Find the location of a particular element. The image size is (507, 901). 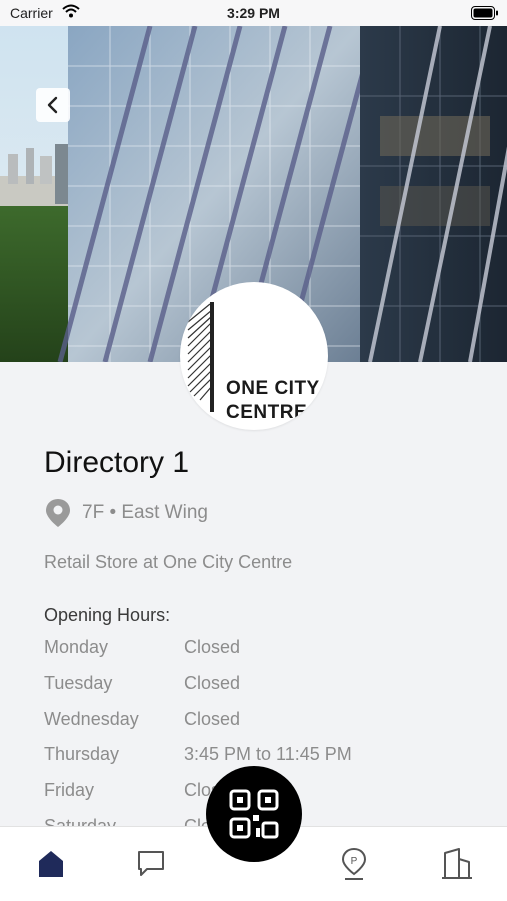

day-label: Thursday is located at coordinates (82, 754).